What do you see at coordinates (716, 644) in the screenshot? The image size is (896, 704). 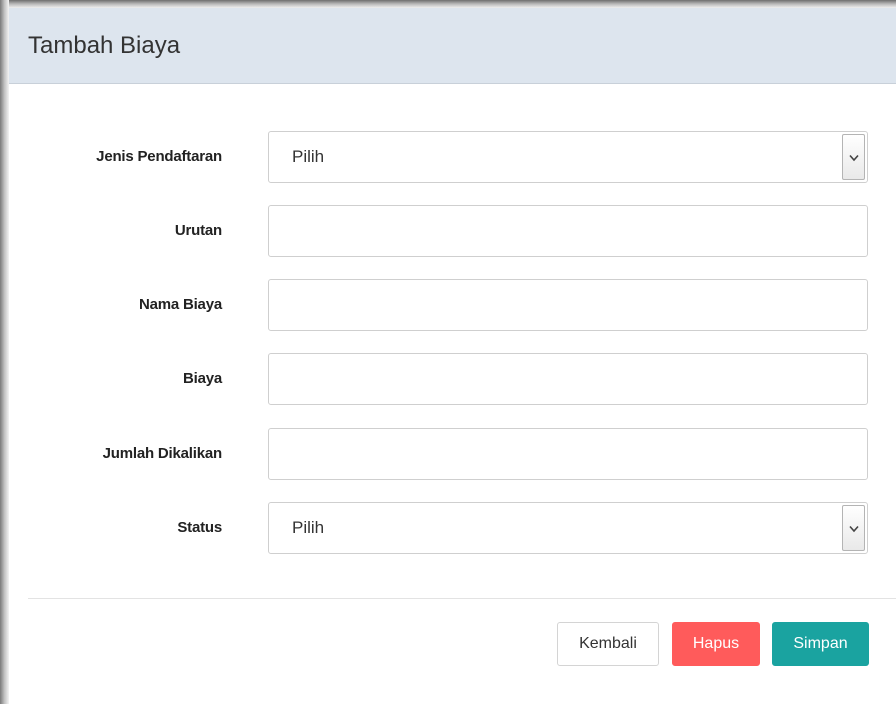 I see `delete-button: Hapus` at bounding box center [716, 644].